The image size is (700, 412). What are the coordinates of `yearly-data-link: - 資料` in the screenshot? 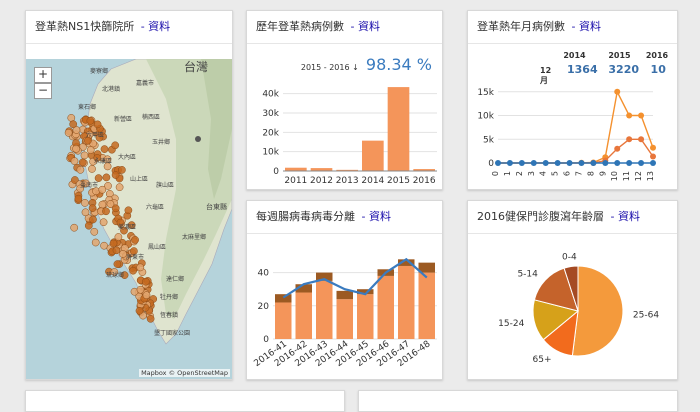 It's located at (365, 26).